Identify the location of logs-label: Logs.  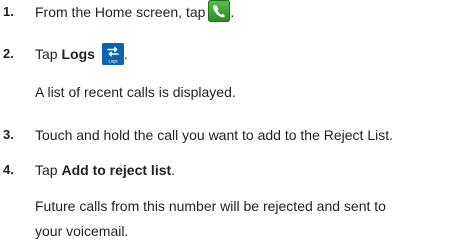
(78, 54).